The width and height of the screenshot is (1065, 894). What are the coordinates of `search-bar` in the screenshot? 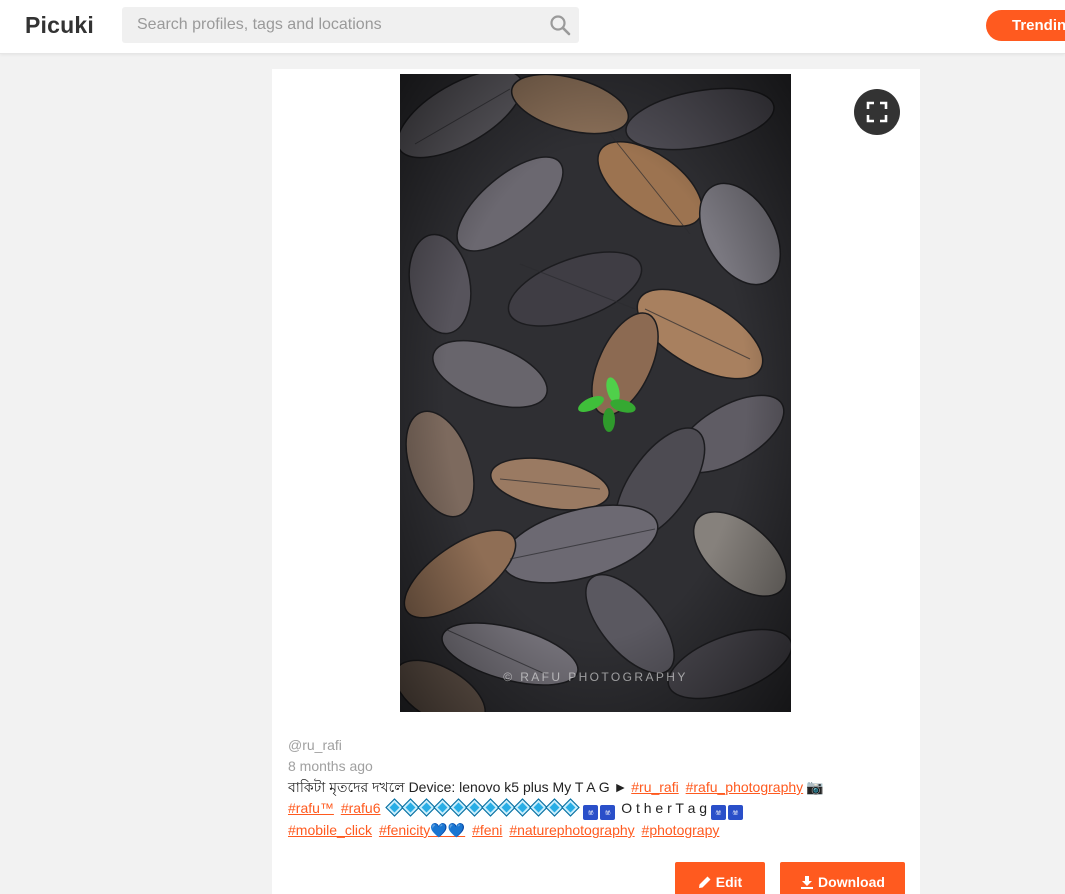 It's located at (350, 25).